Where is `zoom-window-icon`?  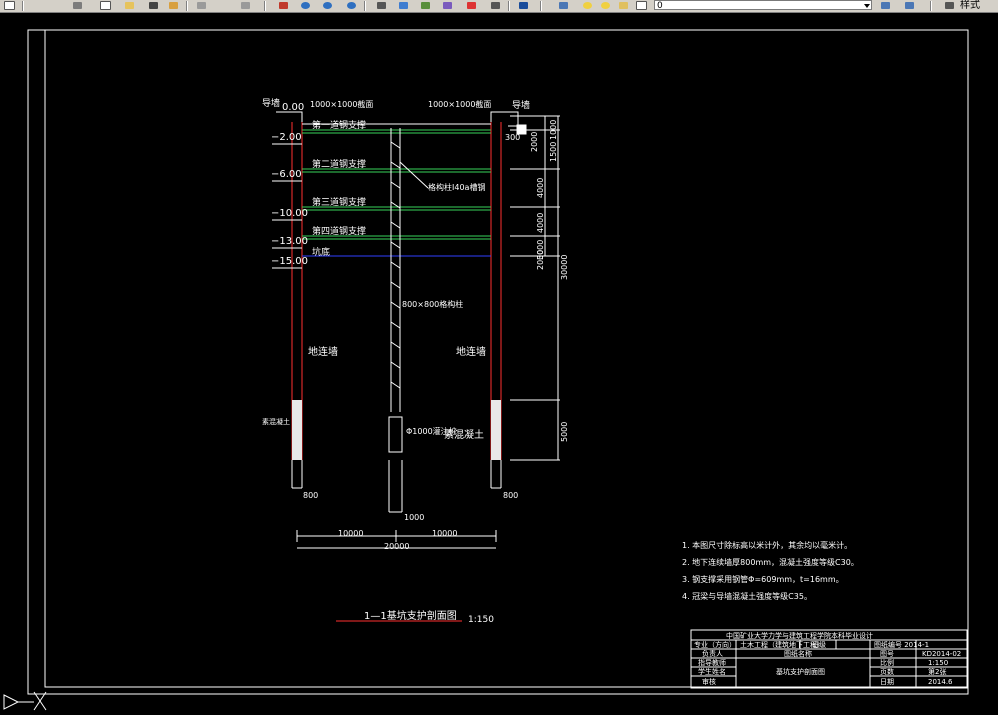
zoom-window-icon is located at coordinates (327, 5).